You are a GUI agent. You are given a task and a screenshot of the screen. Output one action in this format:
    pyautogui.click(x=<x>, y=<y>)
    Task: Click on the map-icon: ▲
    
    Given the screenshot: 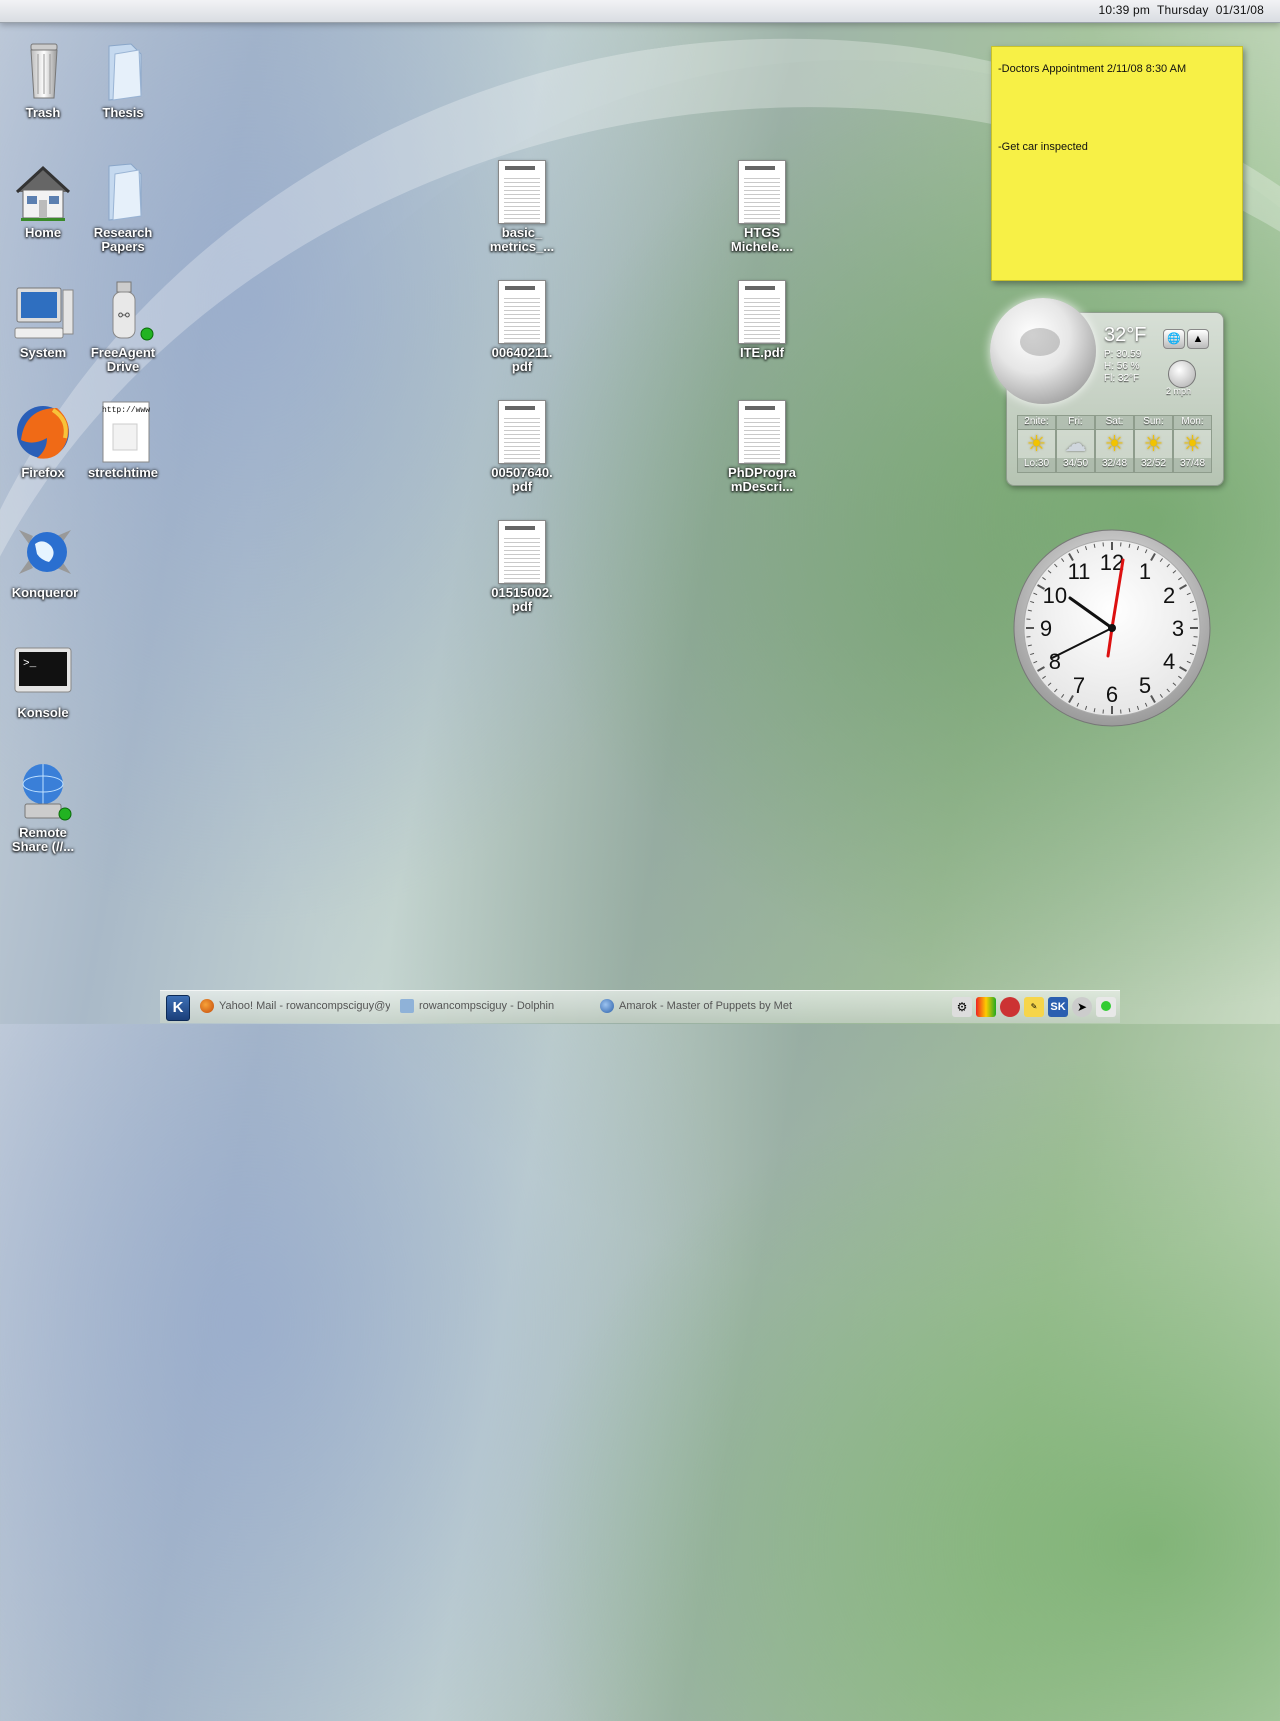 What is the action you would take?
    pyautogui.click(x=1198, y=339)
    